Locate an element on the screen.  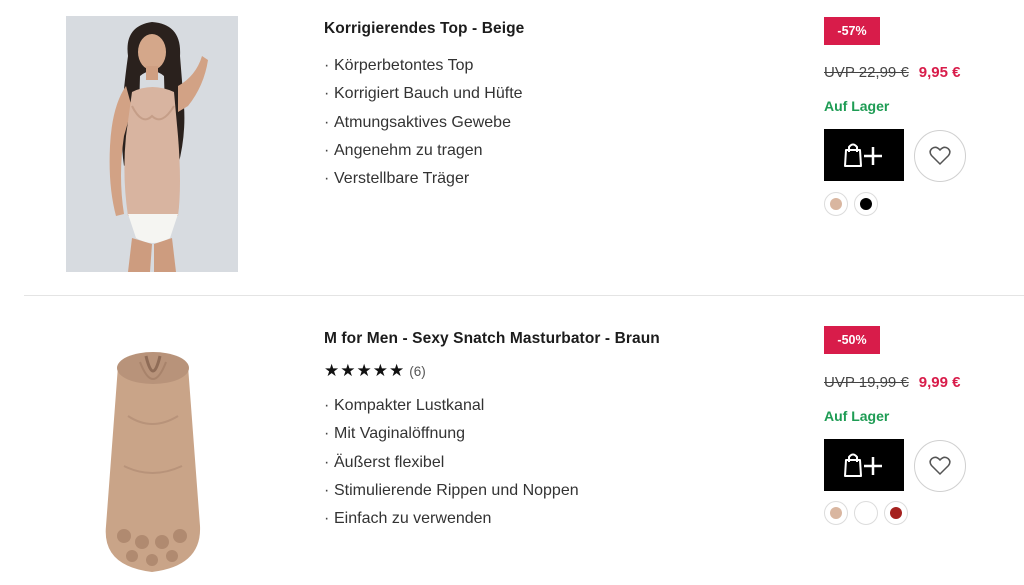
sale-price: 9,95 € is located at coordinates (939, 72).